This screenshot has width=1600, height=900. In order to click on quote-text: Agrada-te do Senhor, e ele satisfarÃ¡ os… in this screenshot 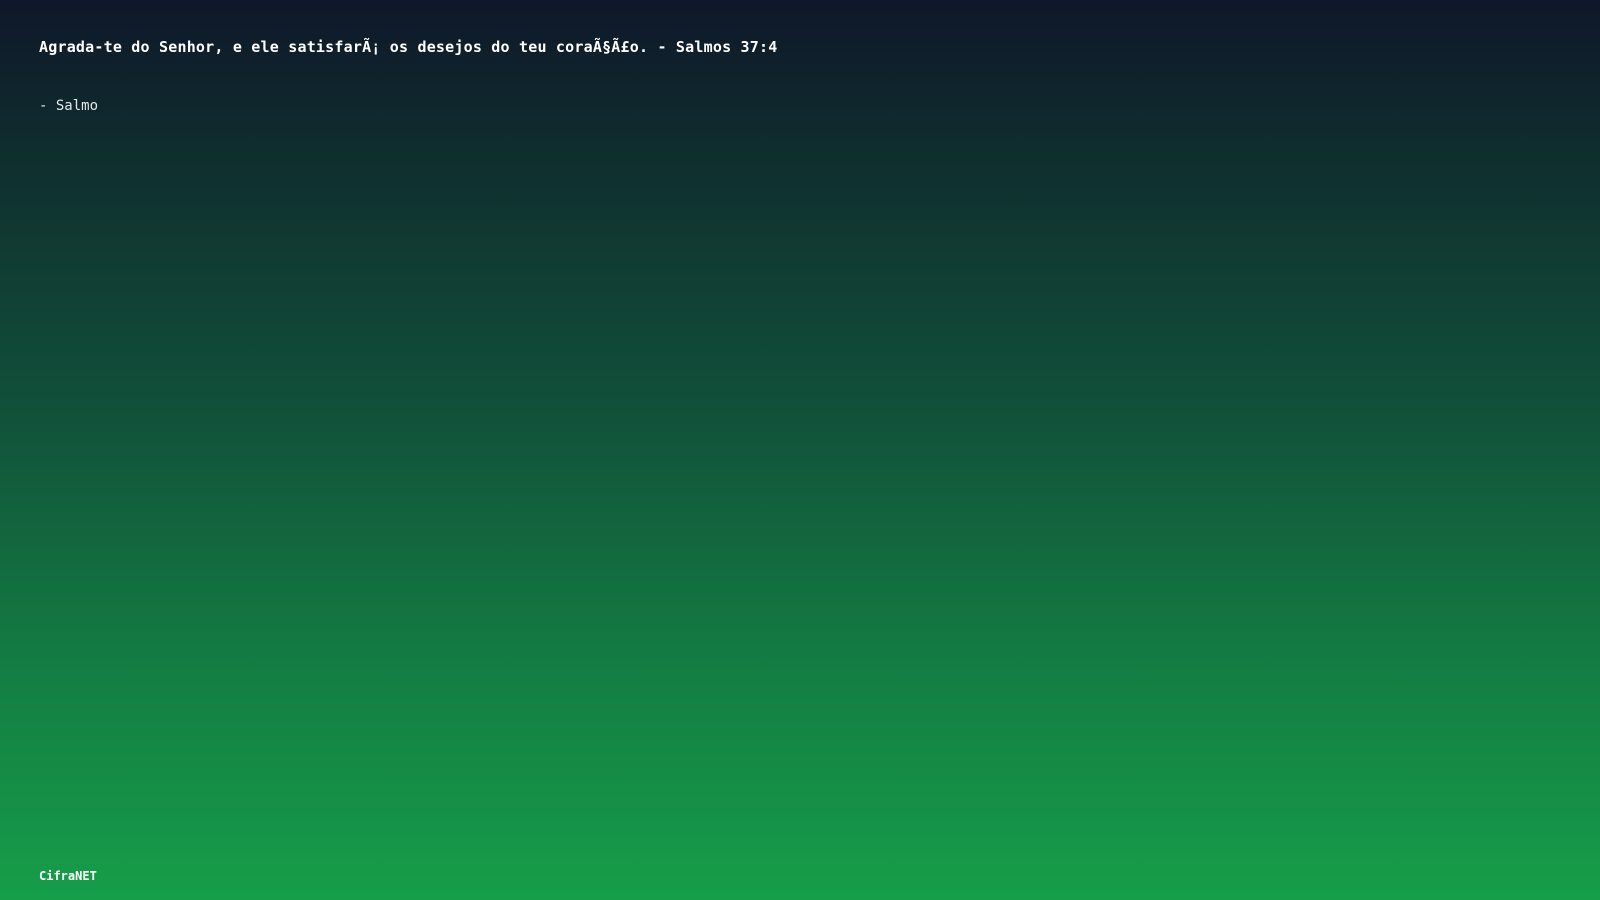, I will do `click(408, 47)`.